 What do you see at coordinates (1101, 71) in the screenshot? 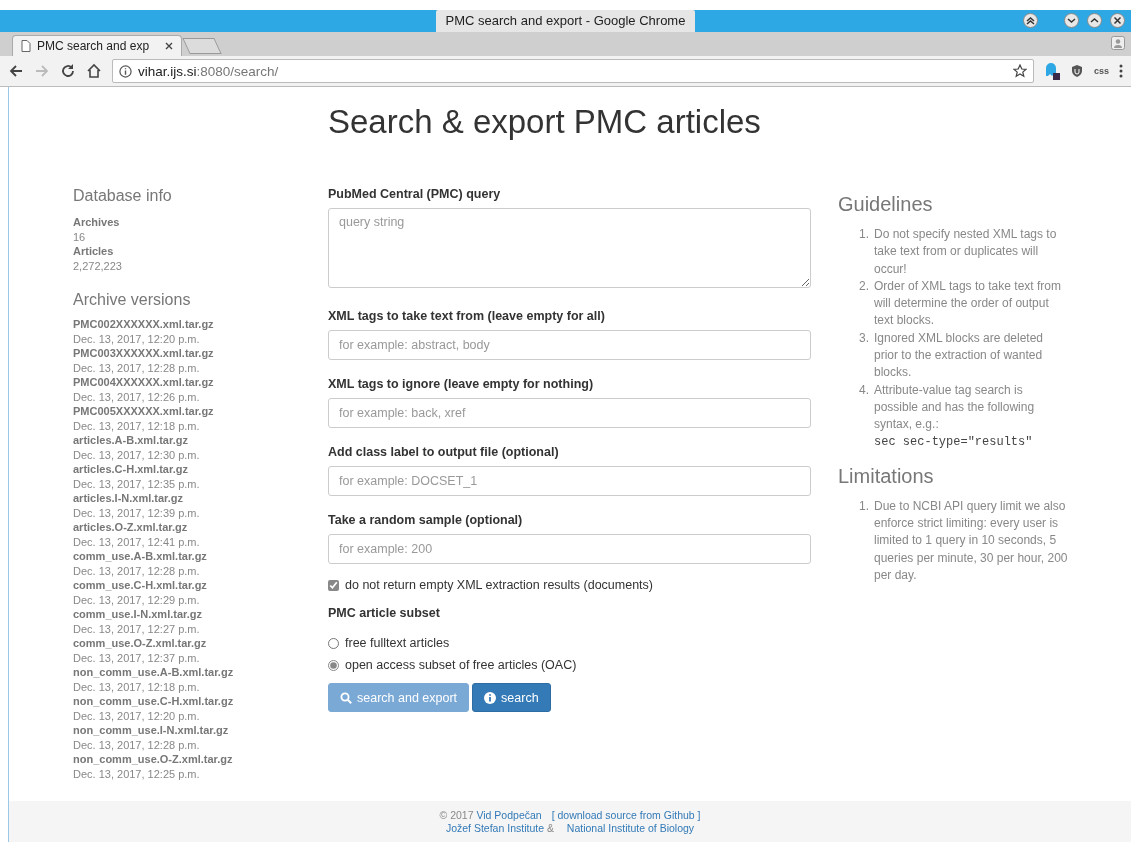
I see `extension-button: css` at bounding box center [1101, 71].